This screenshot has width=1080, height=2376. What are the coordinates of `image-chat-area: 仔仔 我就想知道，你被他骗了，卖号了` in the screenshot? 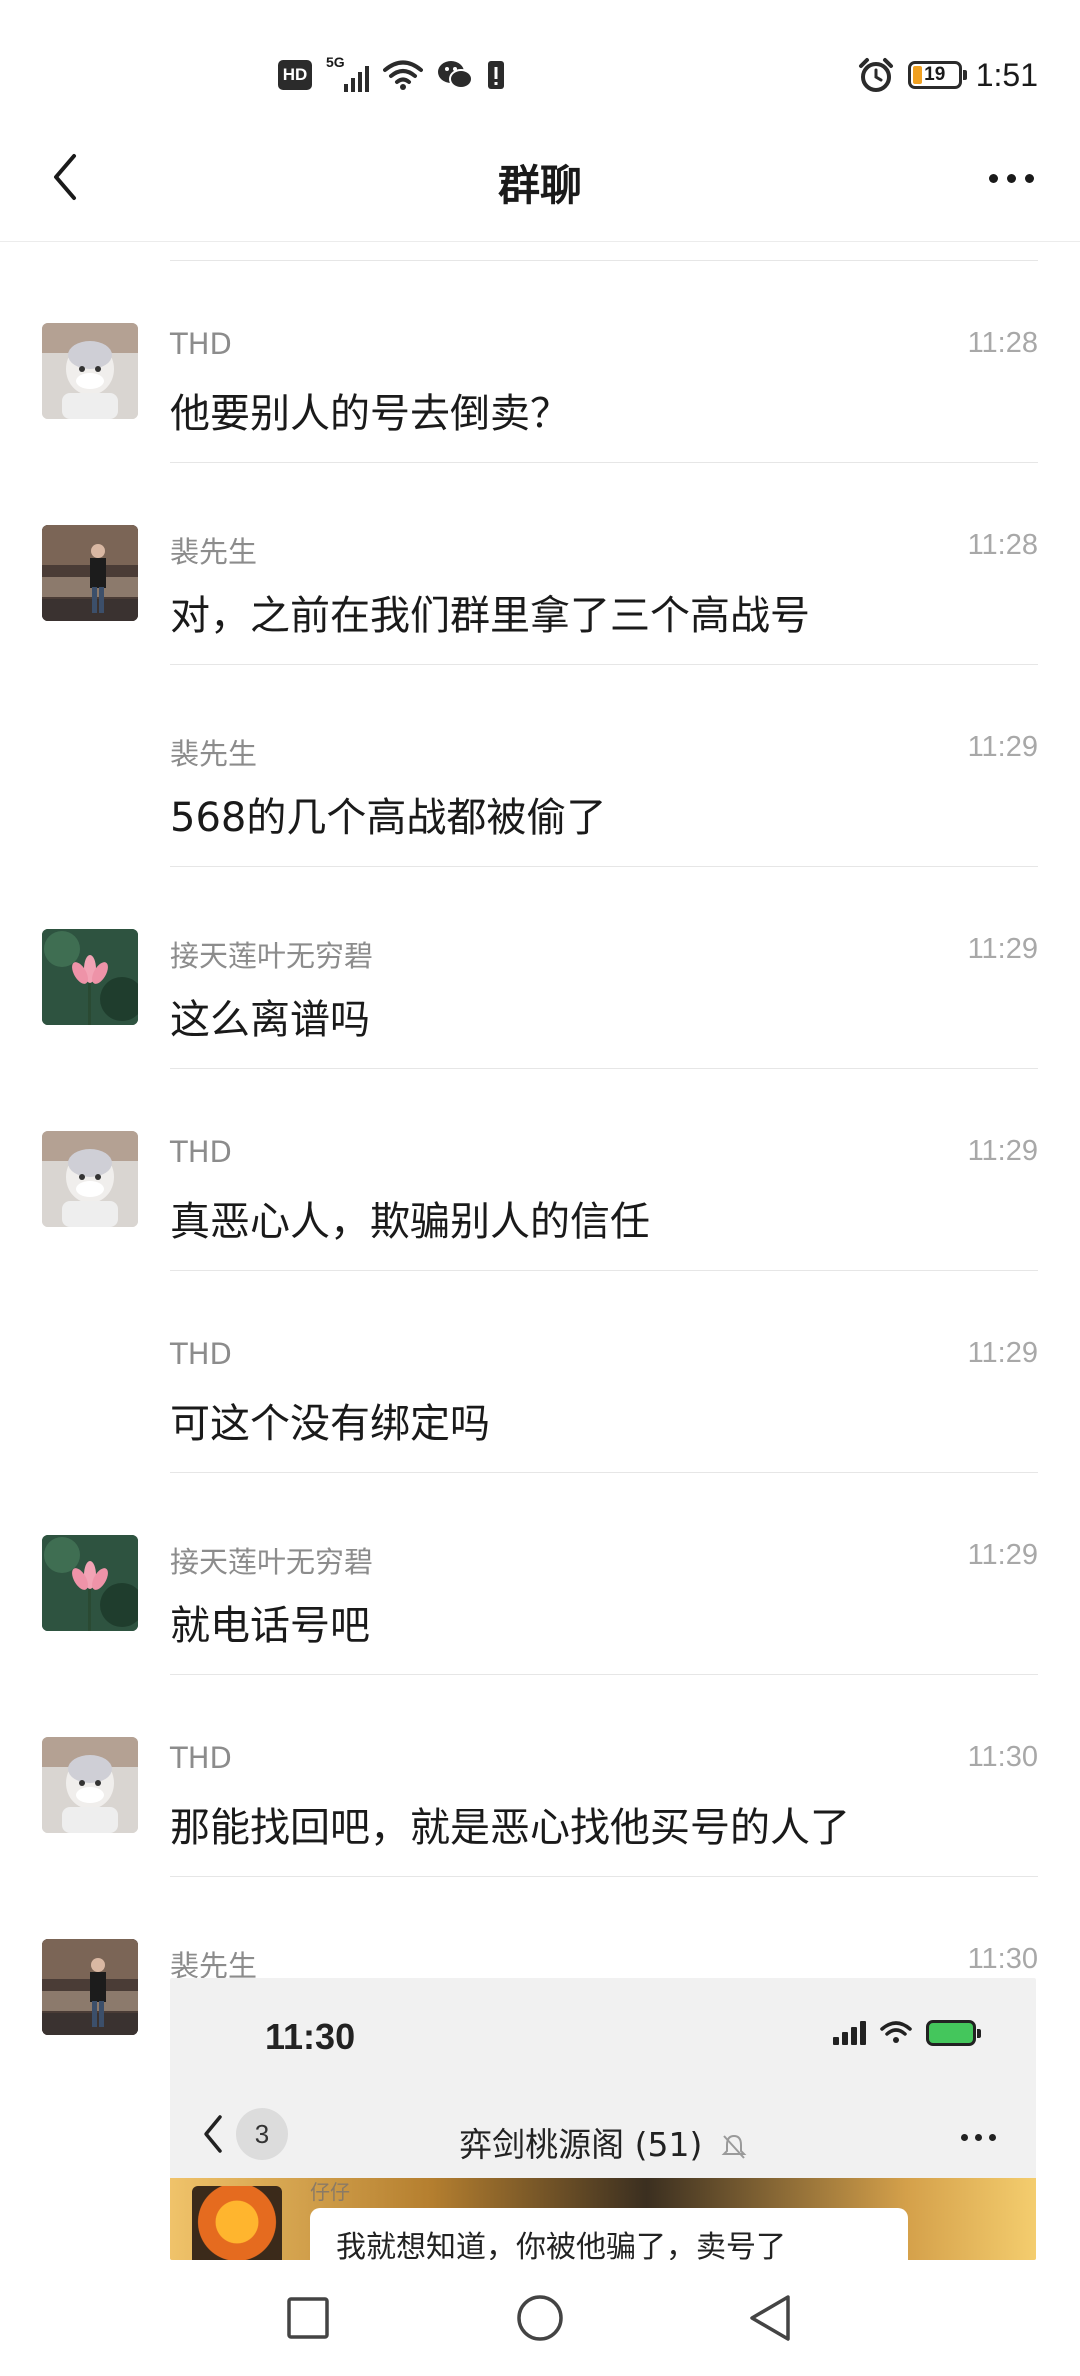 It's located at (603, 2219).